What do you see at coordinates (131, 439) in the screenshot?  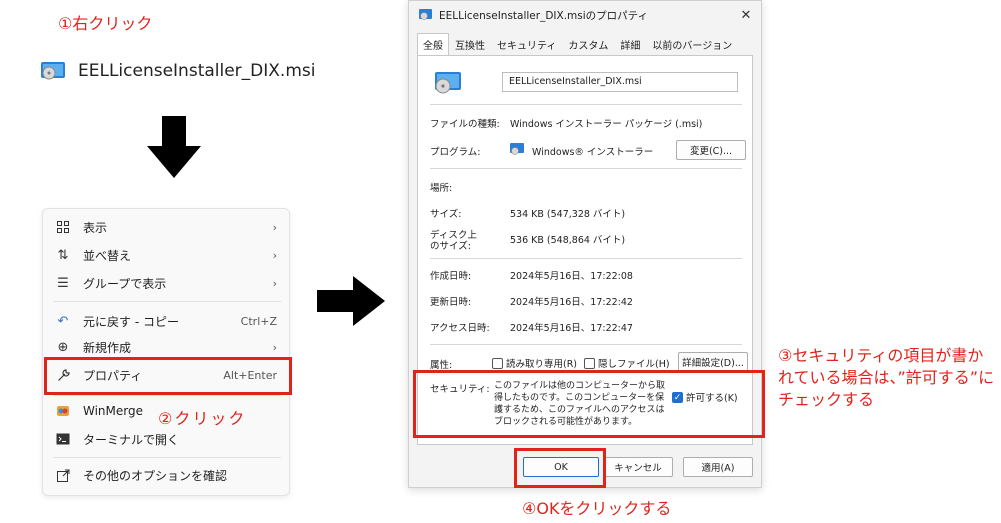 I see `menu-item-label: ターミナルで開く` at bounding box center [131, 439].